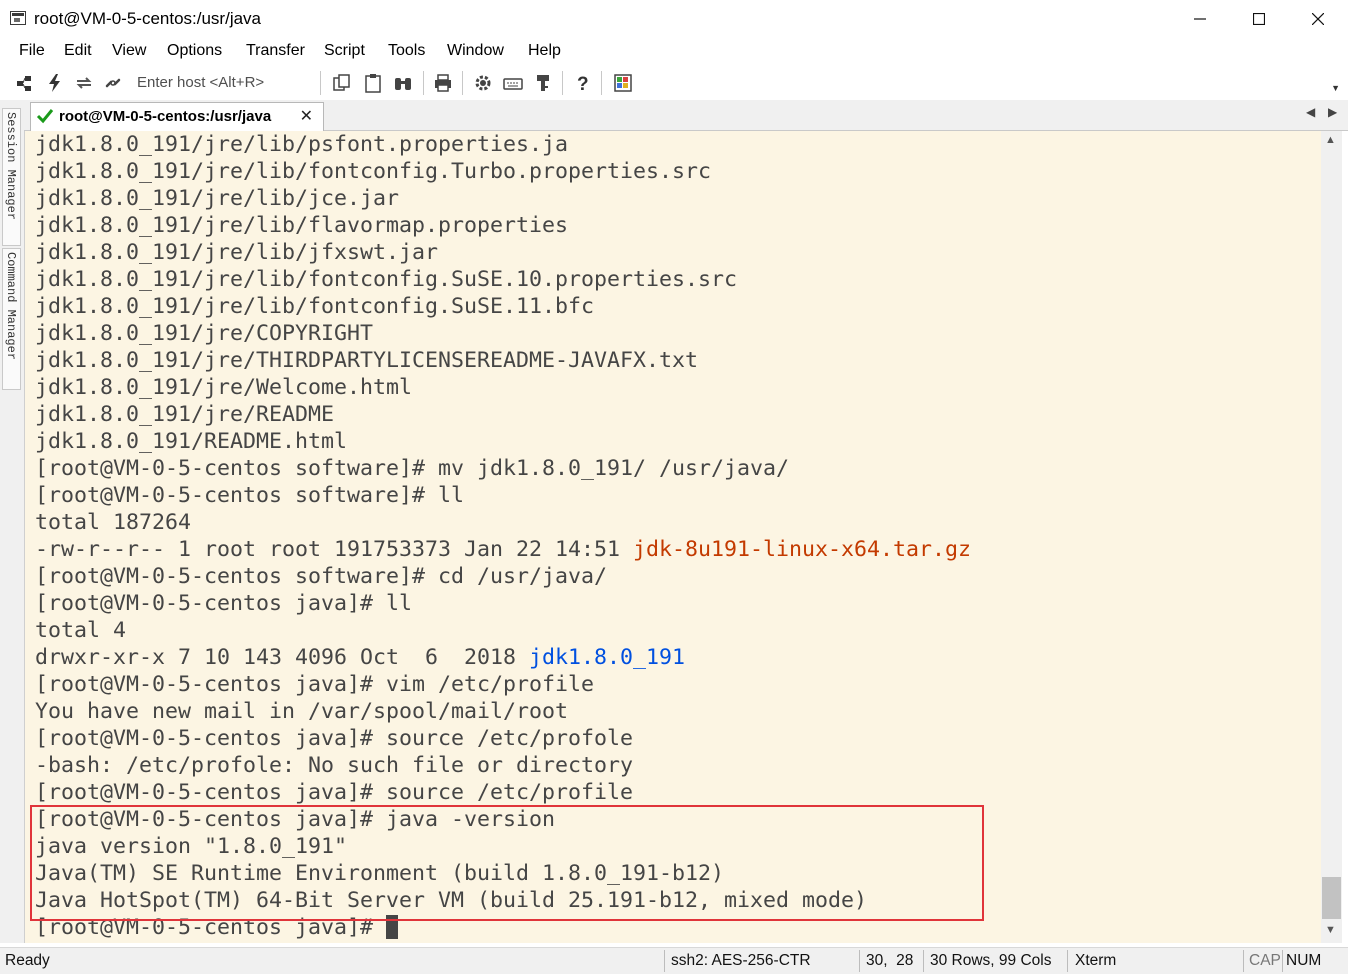 The image size is (1348, 974). I want to click on minimize-button, so click(1200, 19).